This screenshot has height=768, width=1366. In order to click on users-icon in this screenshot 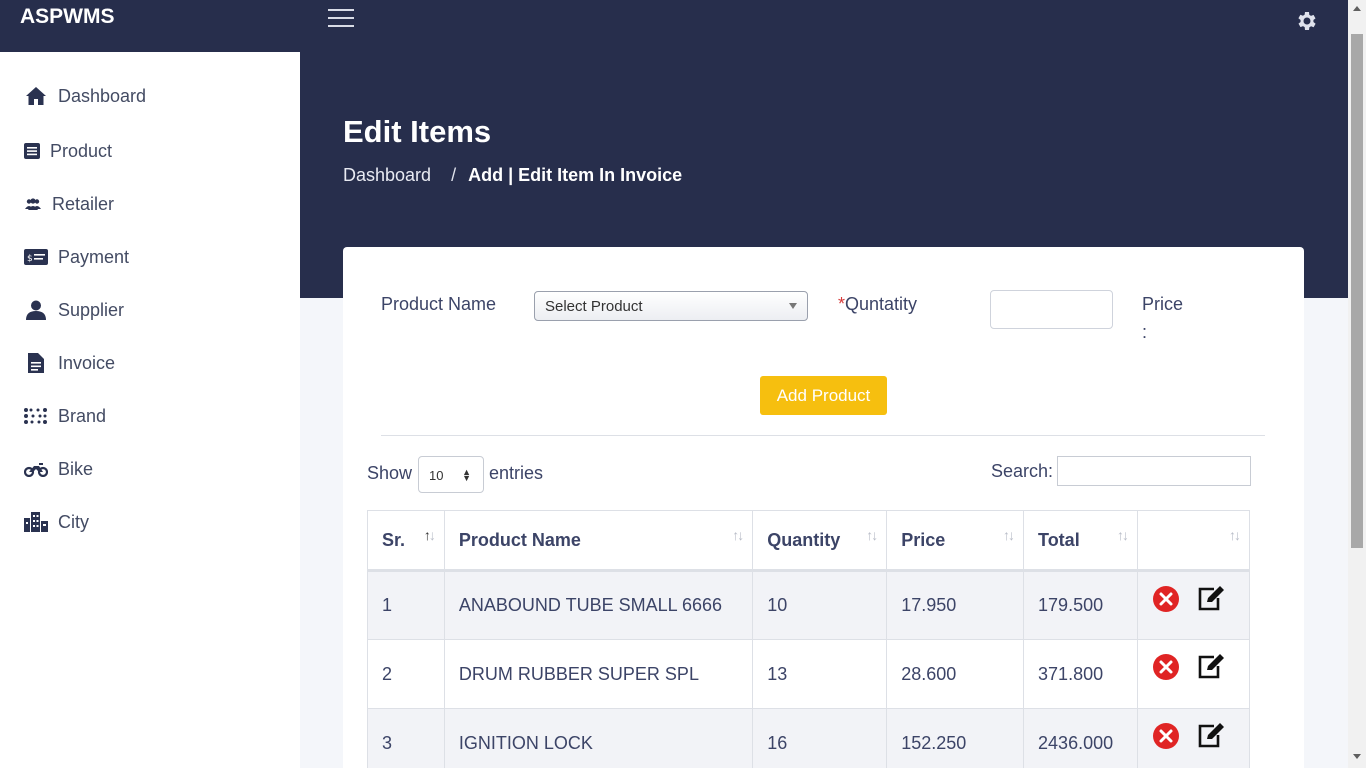, I will do `click(33, 204)`.